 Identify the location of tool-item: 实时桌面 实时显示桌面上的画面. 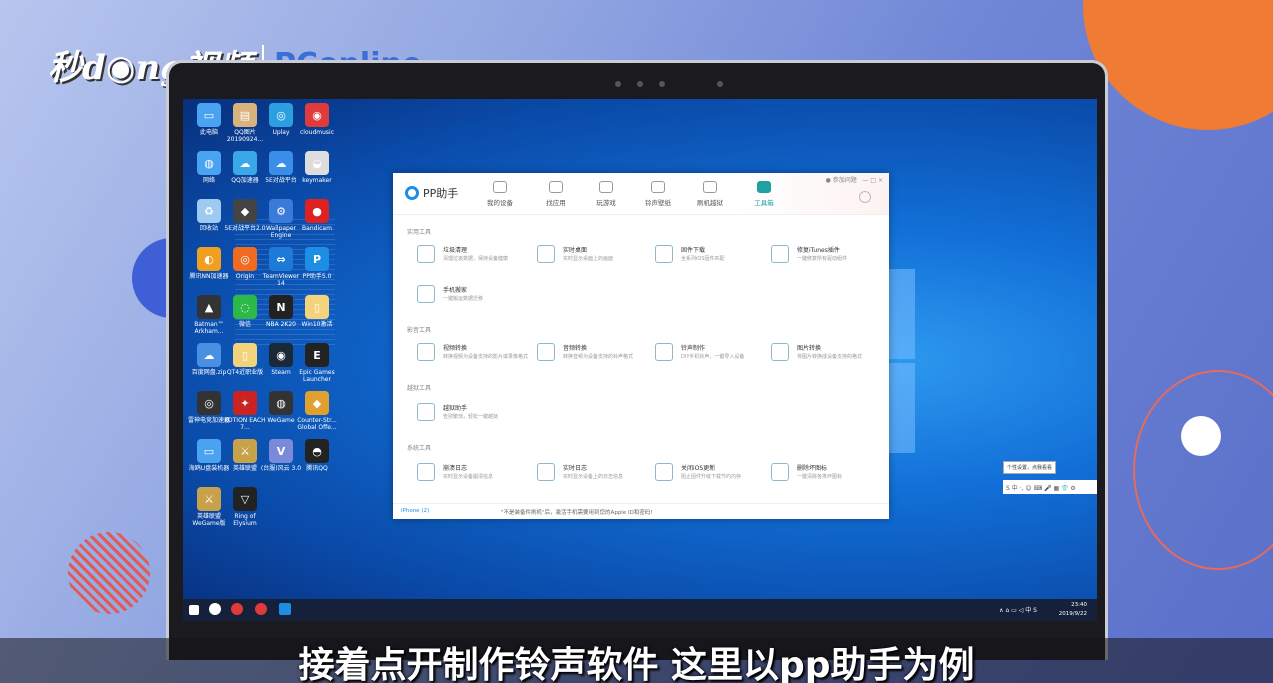
(592, 256).